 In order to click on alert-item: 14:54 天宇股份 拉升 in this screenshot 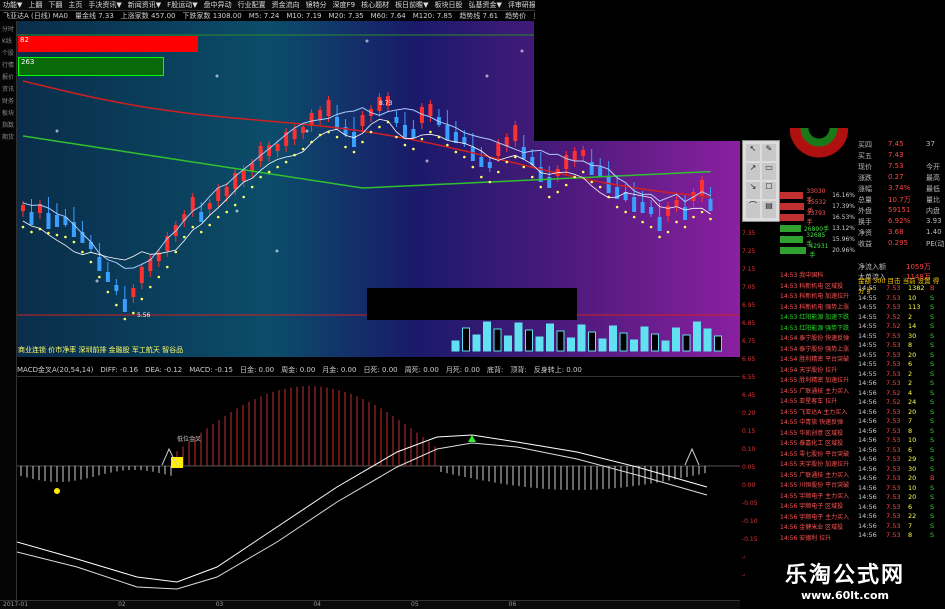, I will do `click(819, 370)`.